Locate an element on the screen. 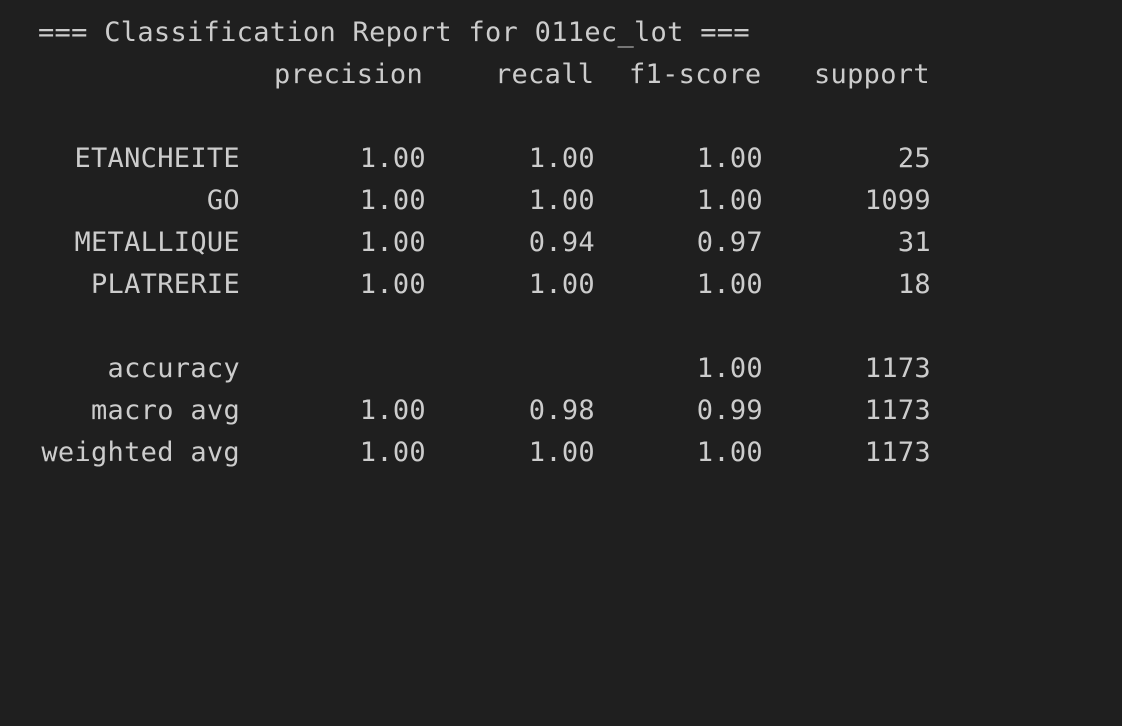 Image resolution: width=1122 pixels, height=726 pixels. table-row: ETANCHEITE 1.00 1.00 1.00 25 is located at coordinates (561, 159).